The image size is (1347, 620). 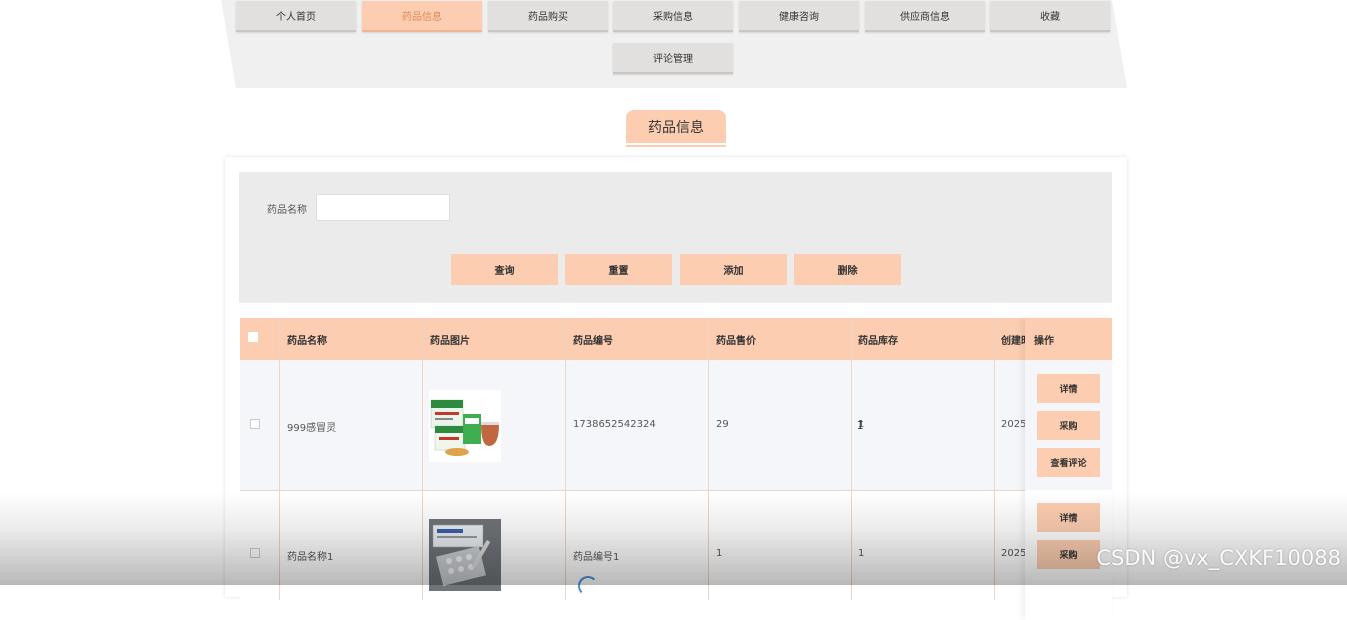 I want to click on cell-code: 1738652542324, so click(x=614, y=424).